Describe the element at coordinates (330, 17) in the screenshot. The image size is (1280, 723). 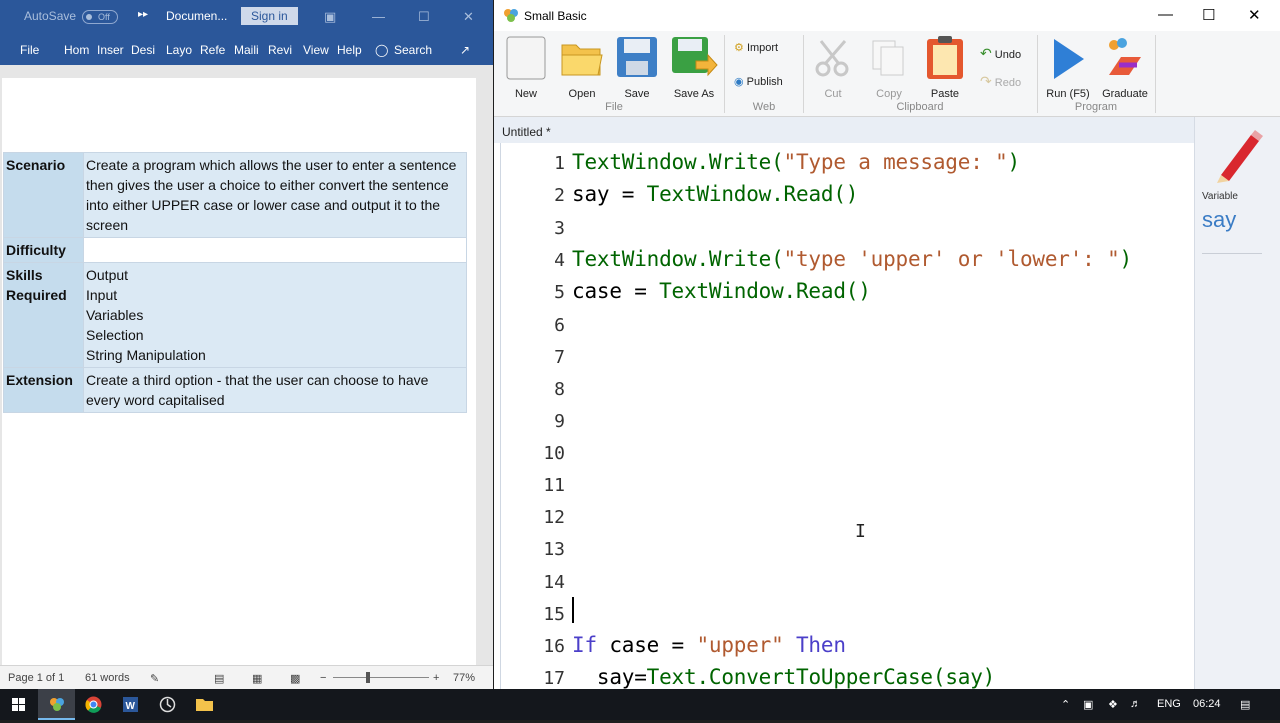
I see `ribbon-display-icon: ▣` at that location.